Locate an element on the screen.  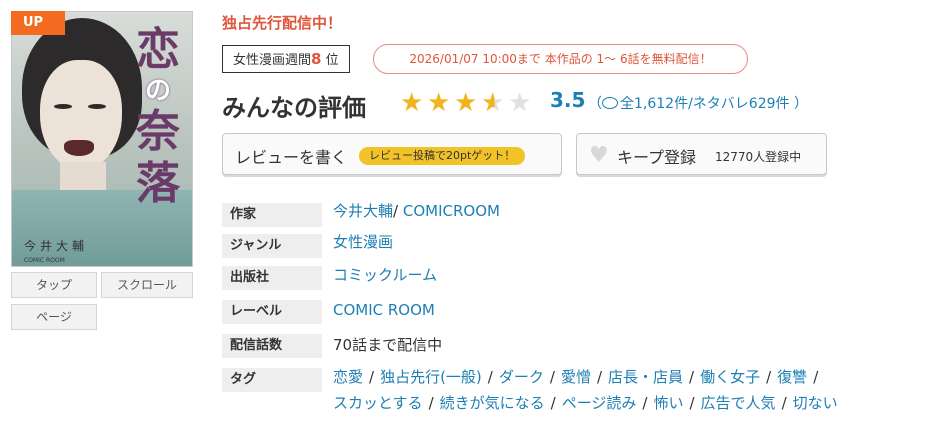
studio-link: COMICROOM is located at coordinates (451, 211).